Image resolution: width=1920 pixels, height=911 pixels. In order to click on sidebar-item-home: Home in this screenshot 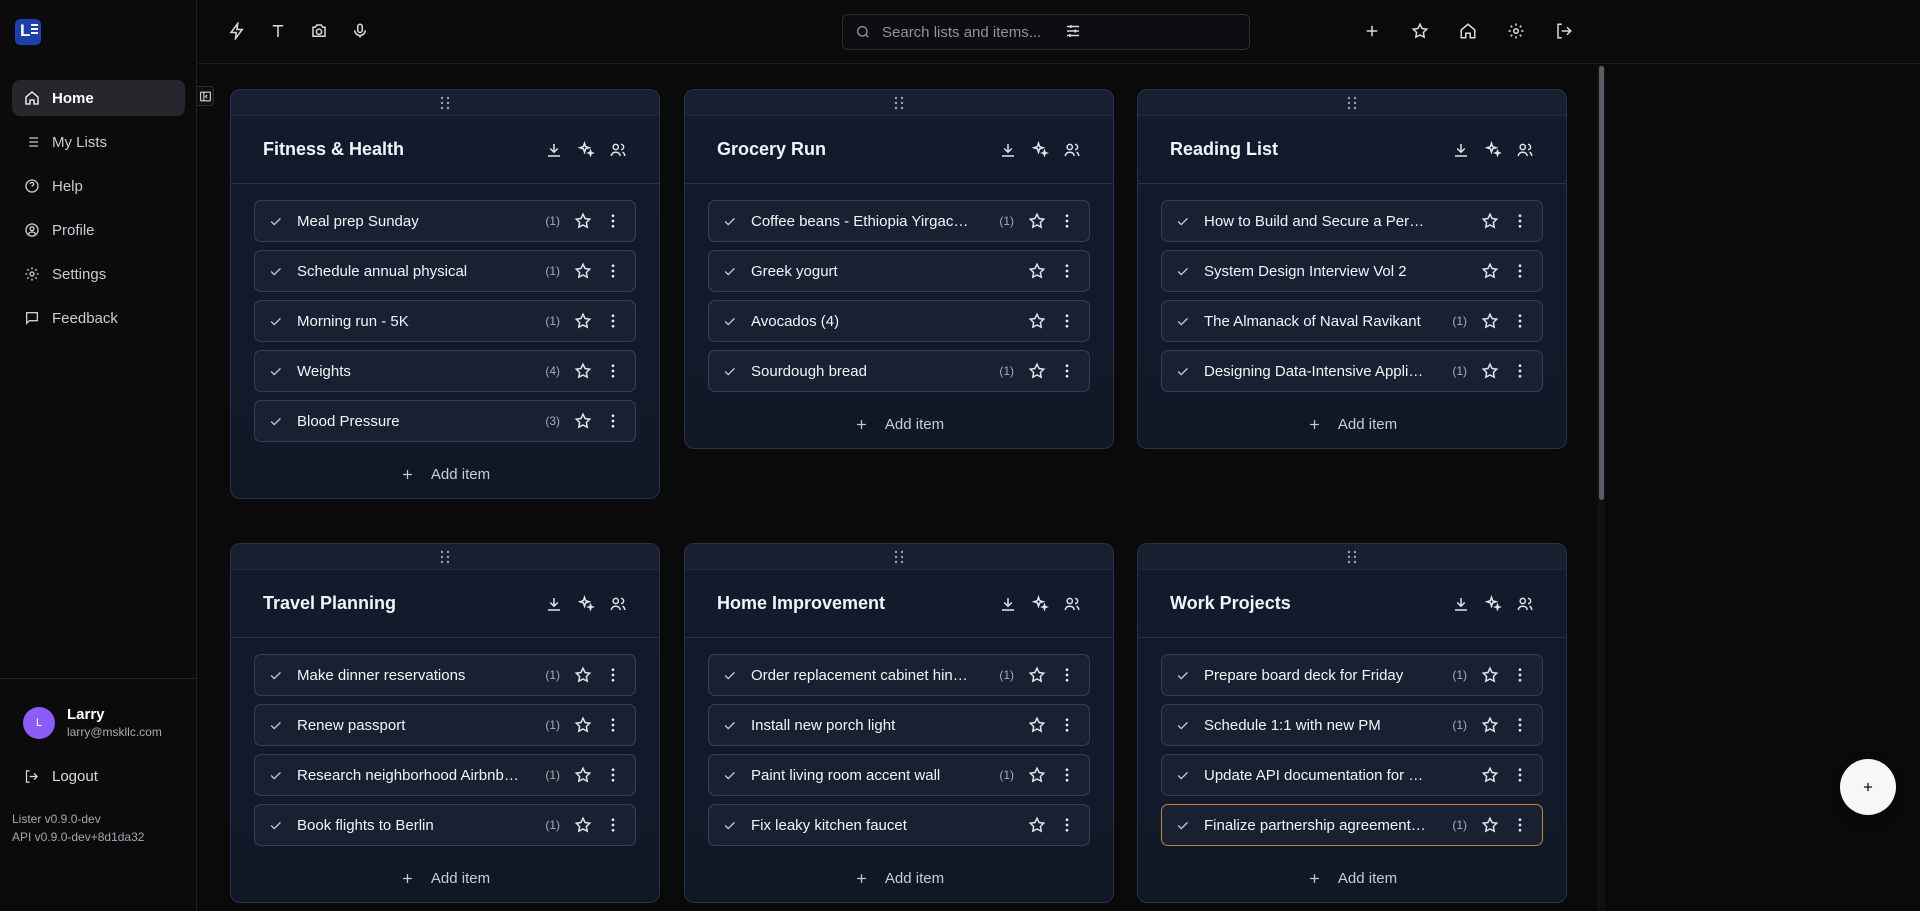, I will do `click(98, 98)`.